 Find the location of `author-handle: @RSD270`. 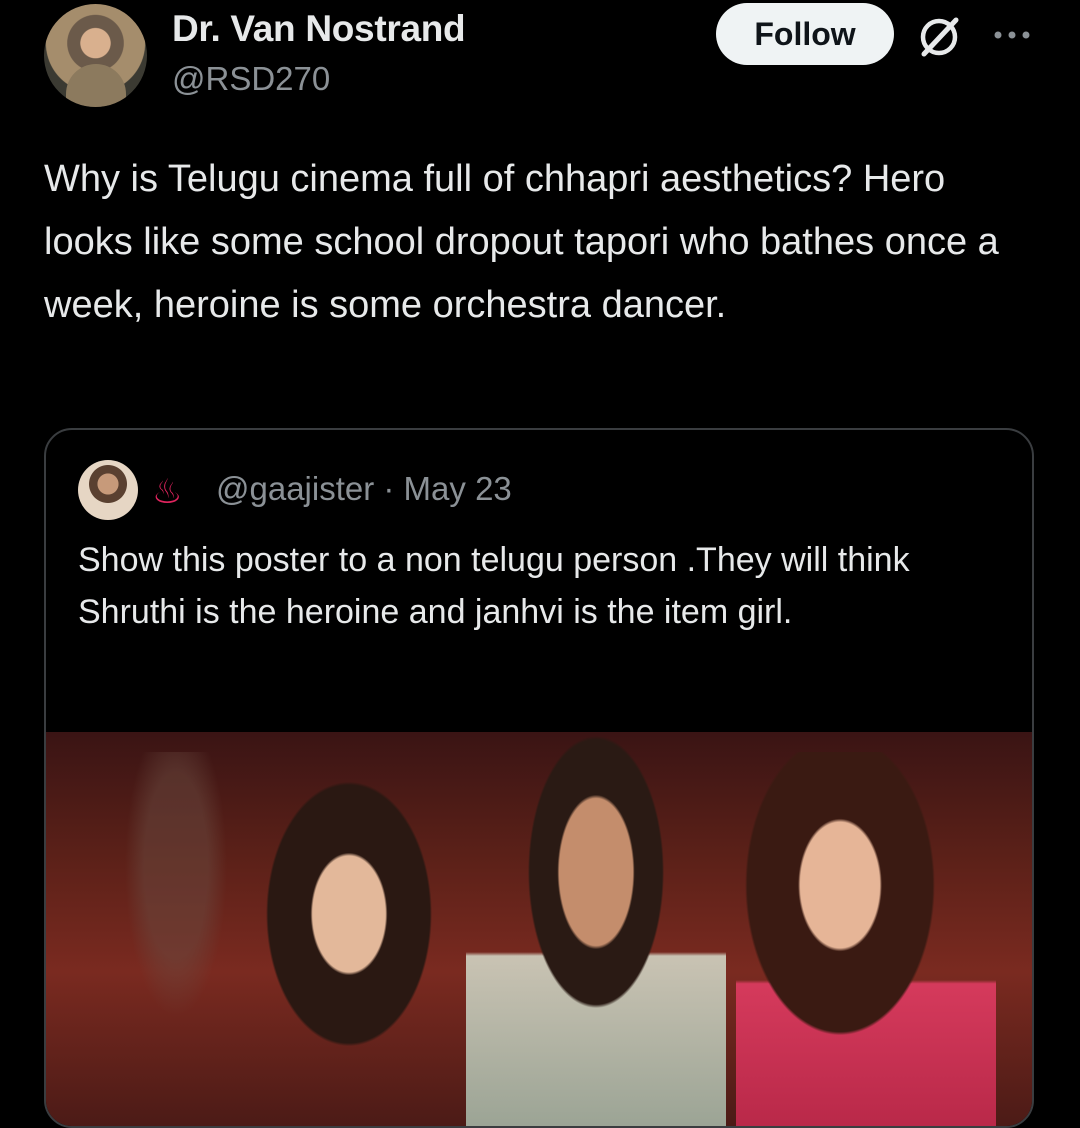

author-handle: @RSD270 is located at coordinates (251, 79).